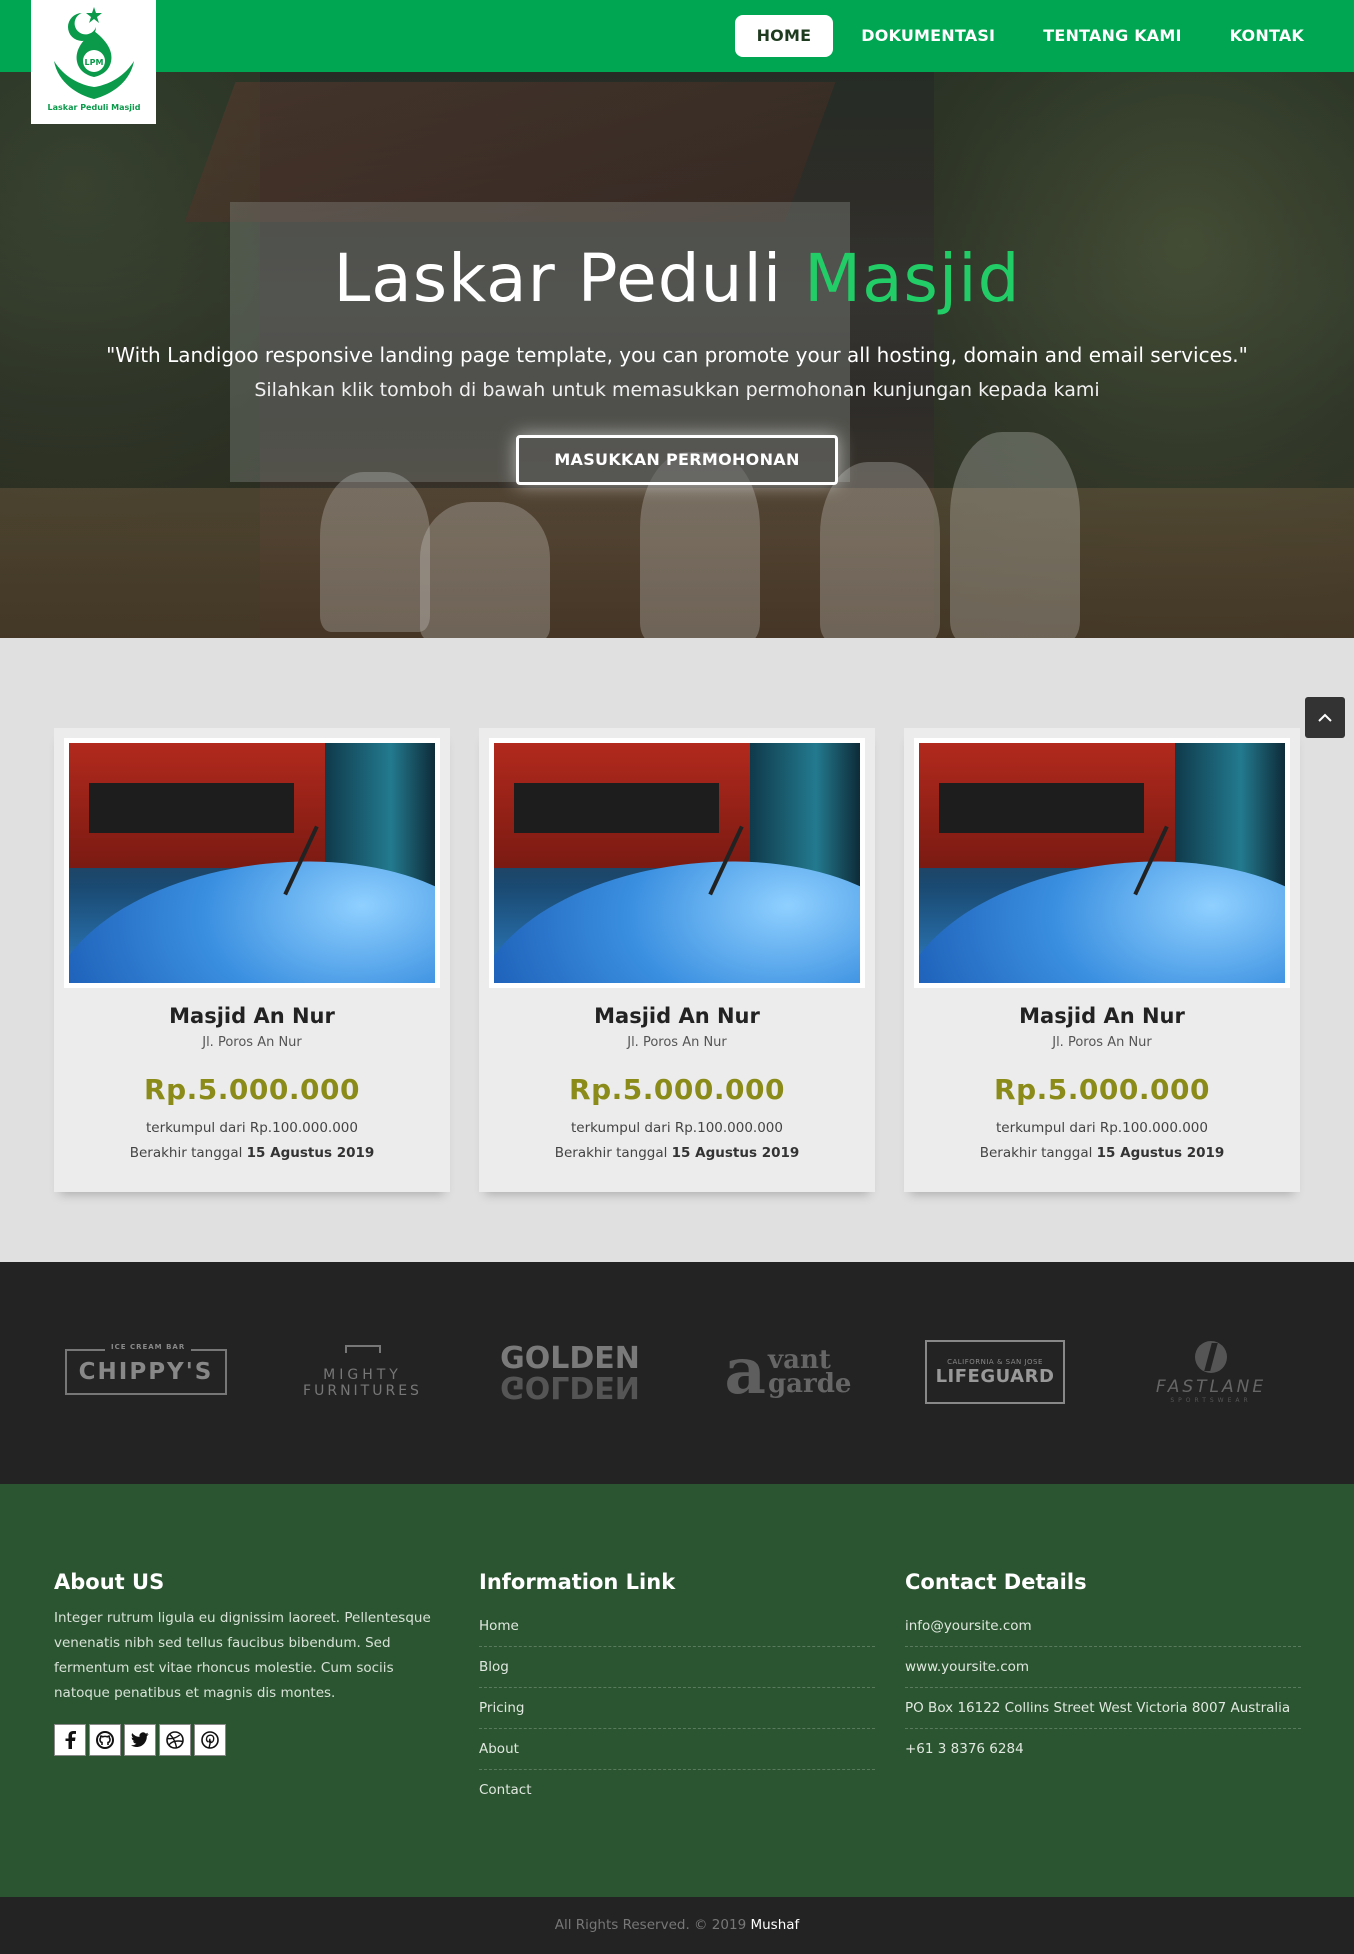 Image resolution: width=1354 pixels, height=1954 pixels. Describe the element at coordinates (1103, 1626) in the screenshot. I see `contact-email: info@yoursite.com` at that location.